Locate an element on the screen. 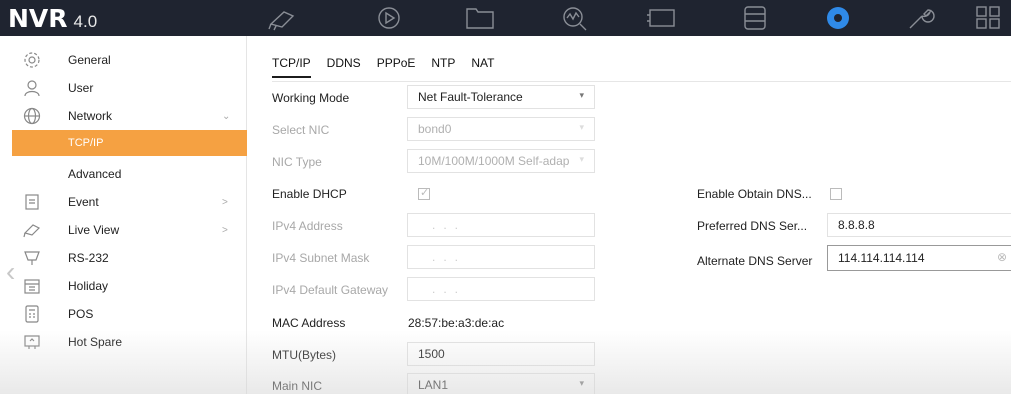  sidebar-item-label: General is located at coordinates (89, 60).